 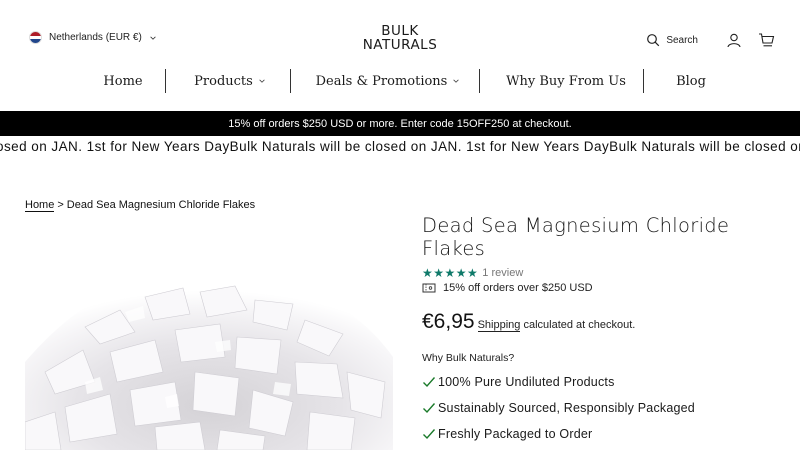 I want to click on star-rating-icon: ★★★★★, so click(x=450, y=273).